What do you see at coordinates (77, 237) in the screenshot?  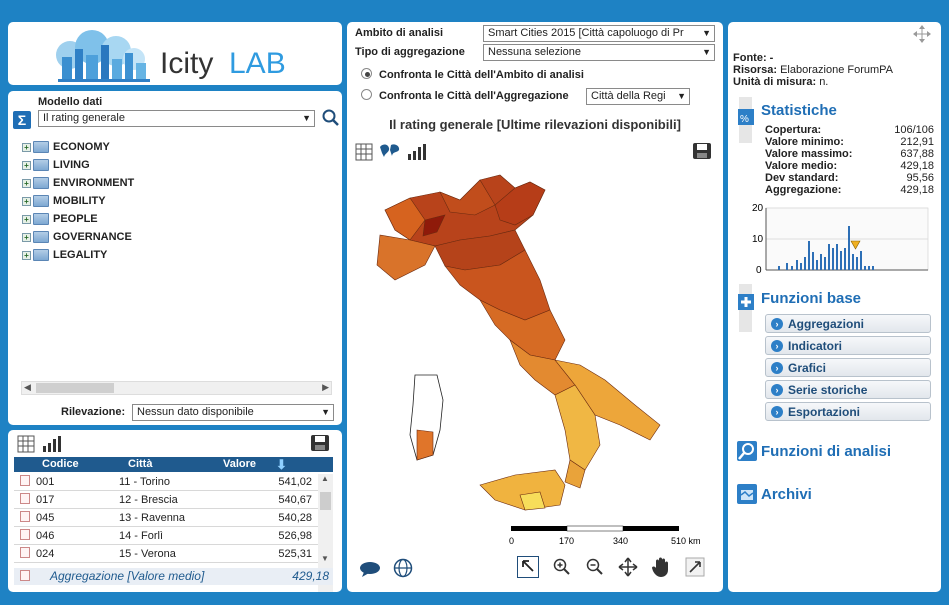 I see `tree-item-governance: + GOVERNANCE` at bounding box center [77, 237].